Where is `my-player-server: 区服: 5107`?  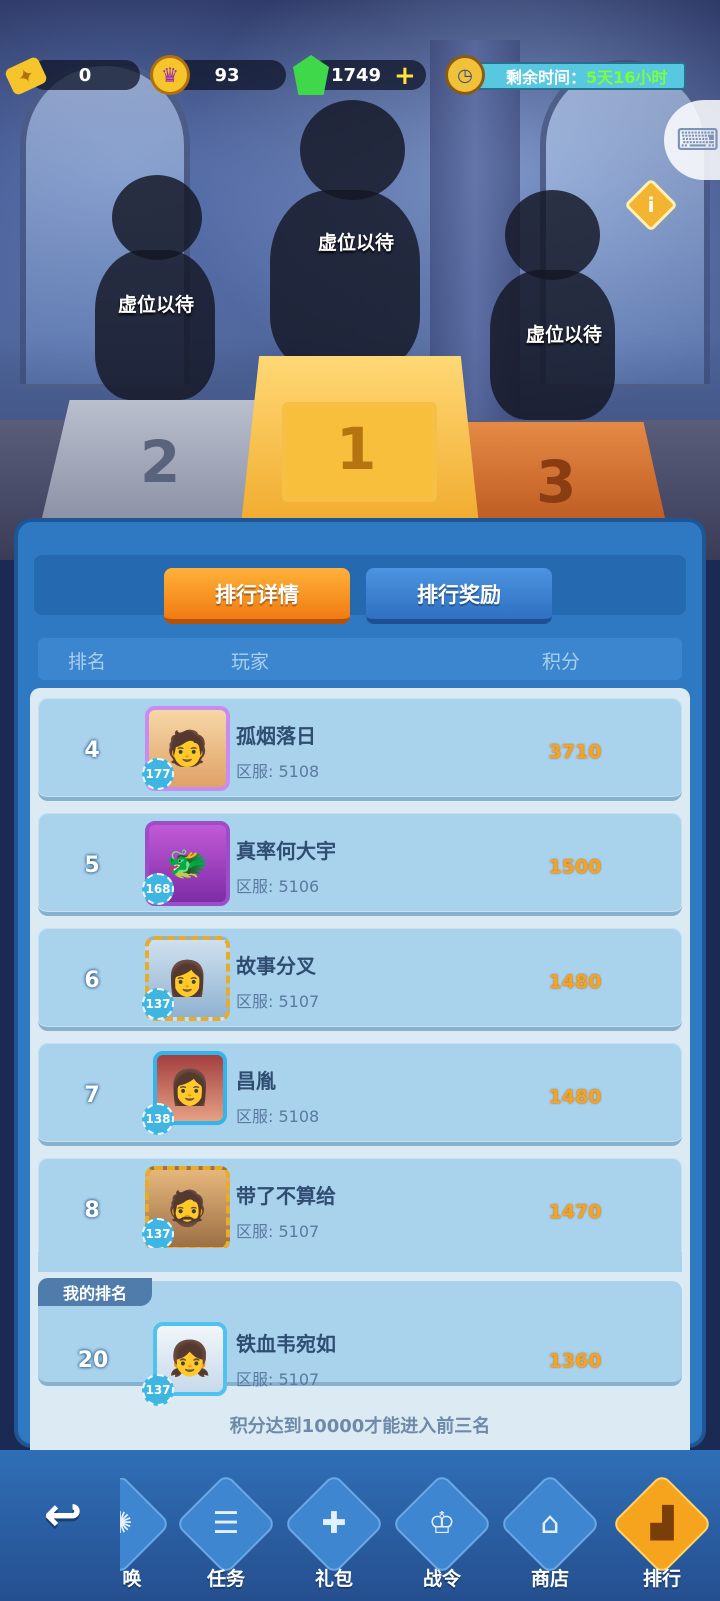
my-player-server: 区服: 5107 is located at coordinates (278, 1379).